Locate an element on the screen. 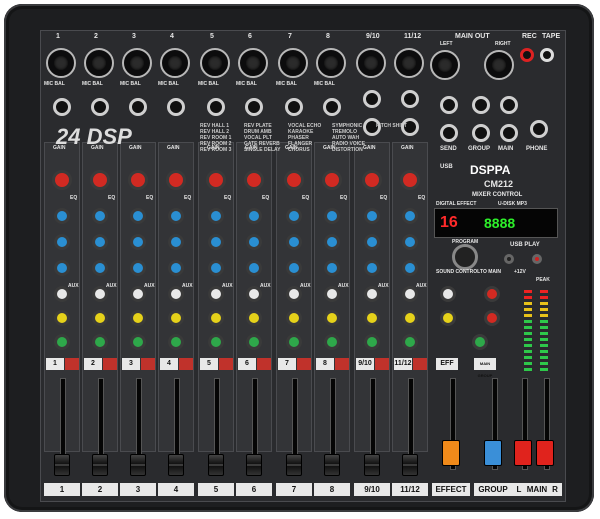 This screenshot has width=600, height=519. tape-knob is located at coordinates (492, 318).